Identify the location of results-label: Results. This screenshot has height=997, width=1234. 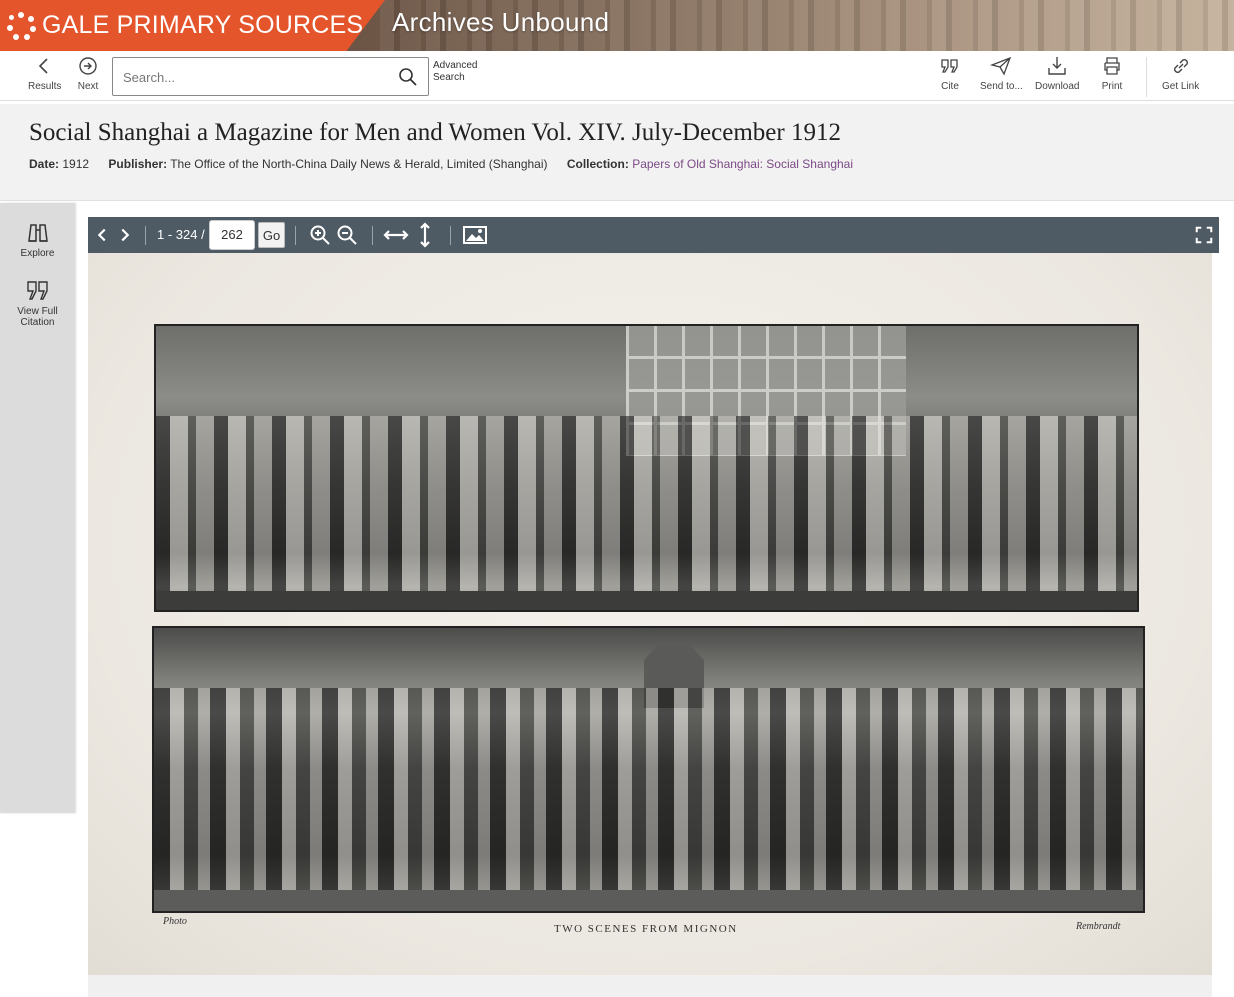
(45, 86).